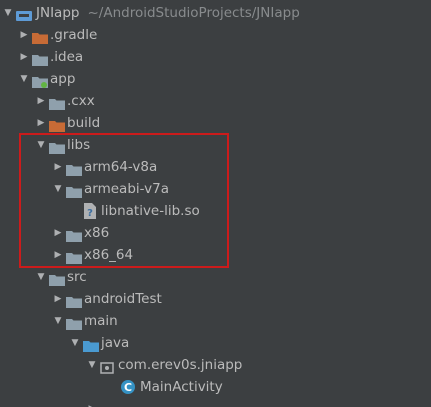 Image resolution: width=431 pixels, height=407 pixels. I want to click on tree-item-label: x86, so click(97, 233).